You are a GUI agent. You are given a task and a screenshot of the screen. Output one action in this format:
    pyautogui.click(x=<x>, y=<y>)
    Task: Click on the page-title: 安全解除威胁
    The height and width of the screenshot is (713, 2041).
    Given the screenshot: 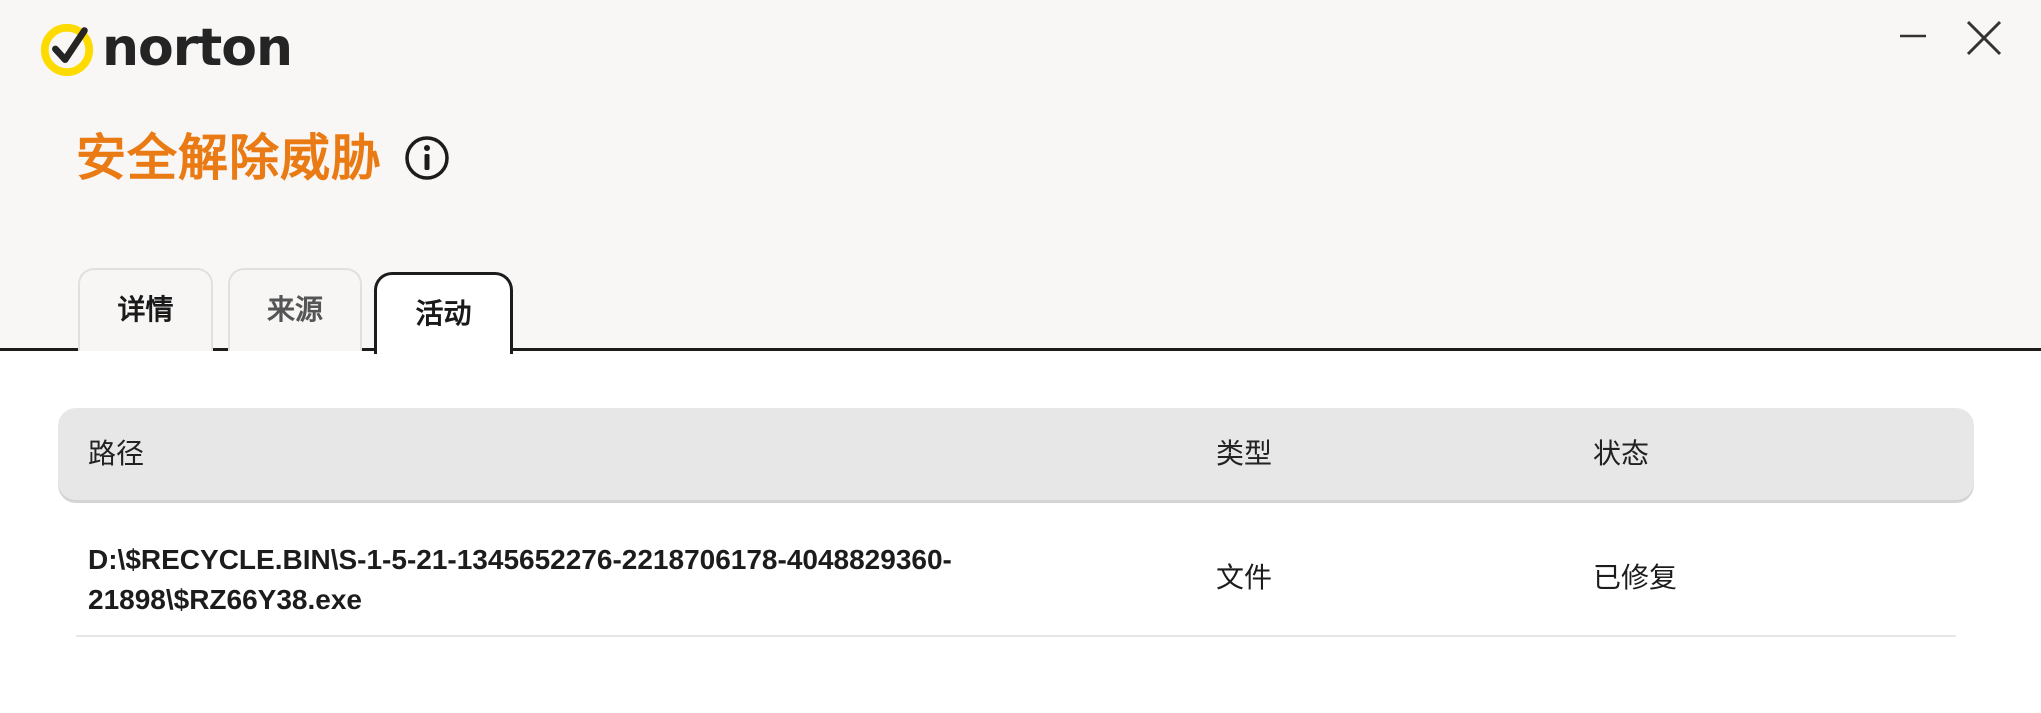 What is the action you would take?
    pyautogui.click(x=229, y=158)
    